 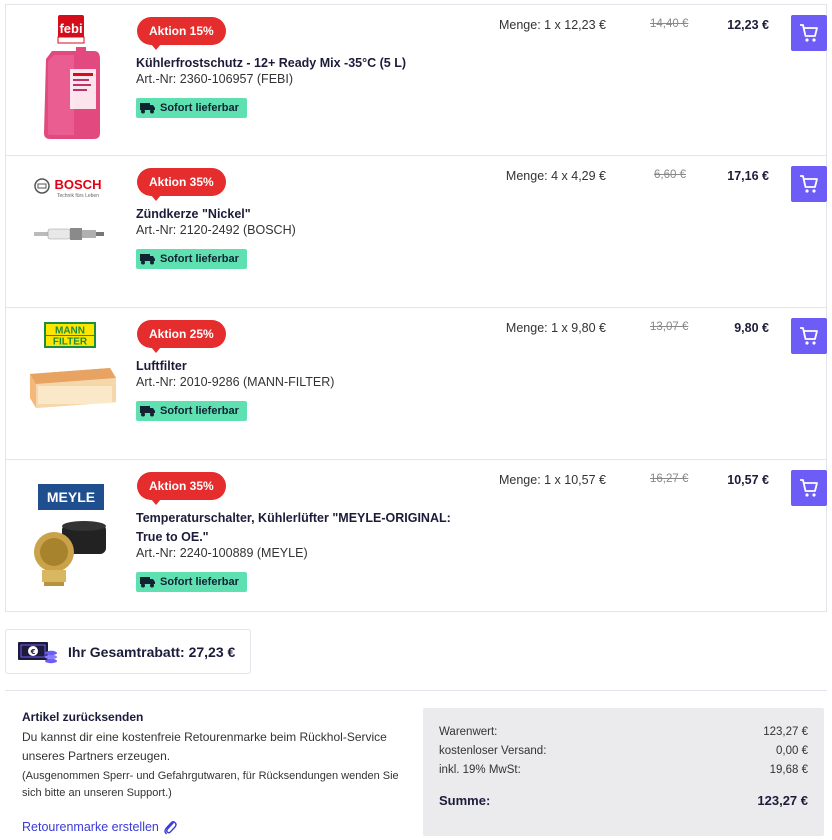 What do you see at coordinates (69, 208) in the screenshot?
I see `bosch-logo: BOSCH Technik fürs Leben` at bounding box center [69, 208].